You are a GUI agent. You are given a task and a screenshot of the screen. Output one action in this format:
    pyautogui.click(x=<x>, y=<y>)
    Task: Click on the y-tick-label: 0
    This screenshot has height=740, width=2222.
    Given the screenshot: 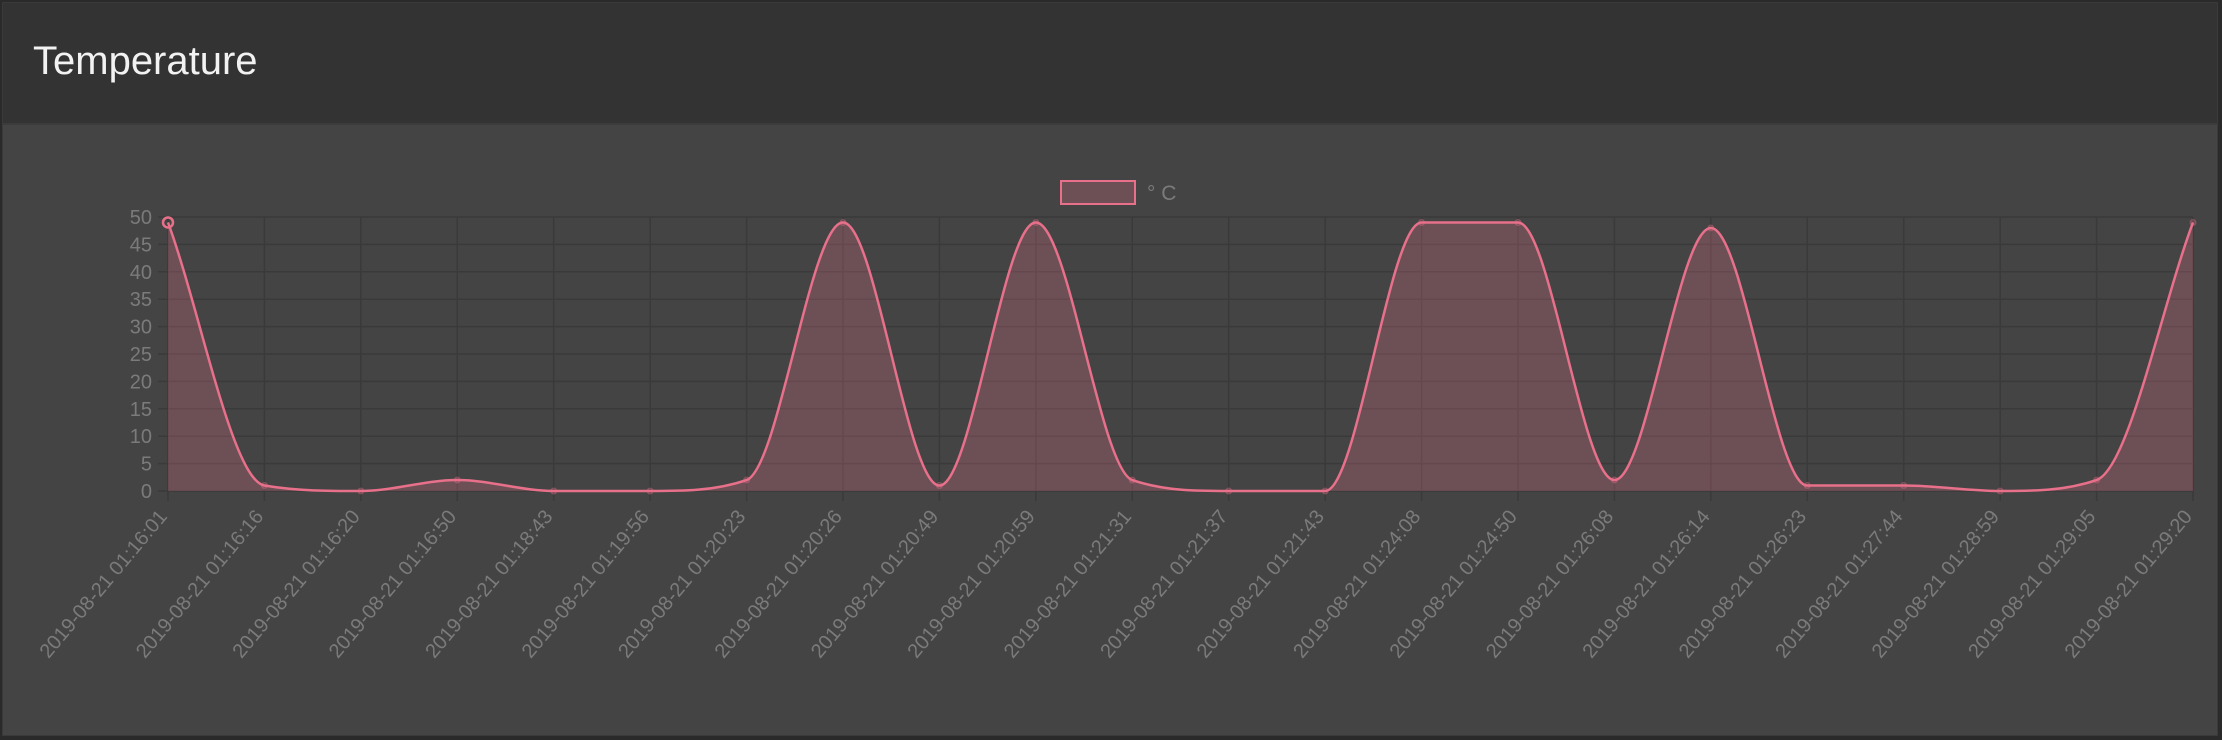 What is the action you would take?
    pyautogui.click(x=146, y=492)
    